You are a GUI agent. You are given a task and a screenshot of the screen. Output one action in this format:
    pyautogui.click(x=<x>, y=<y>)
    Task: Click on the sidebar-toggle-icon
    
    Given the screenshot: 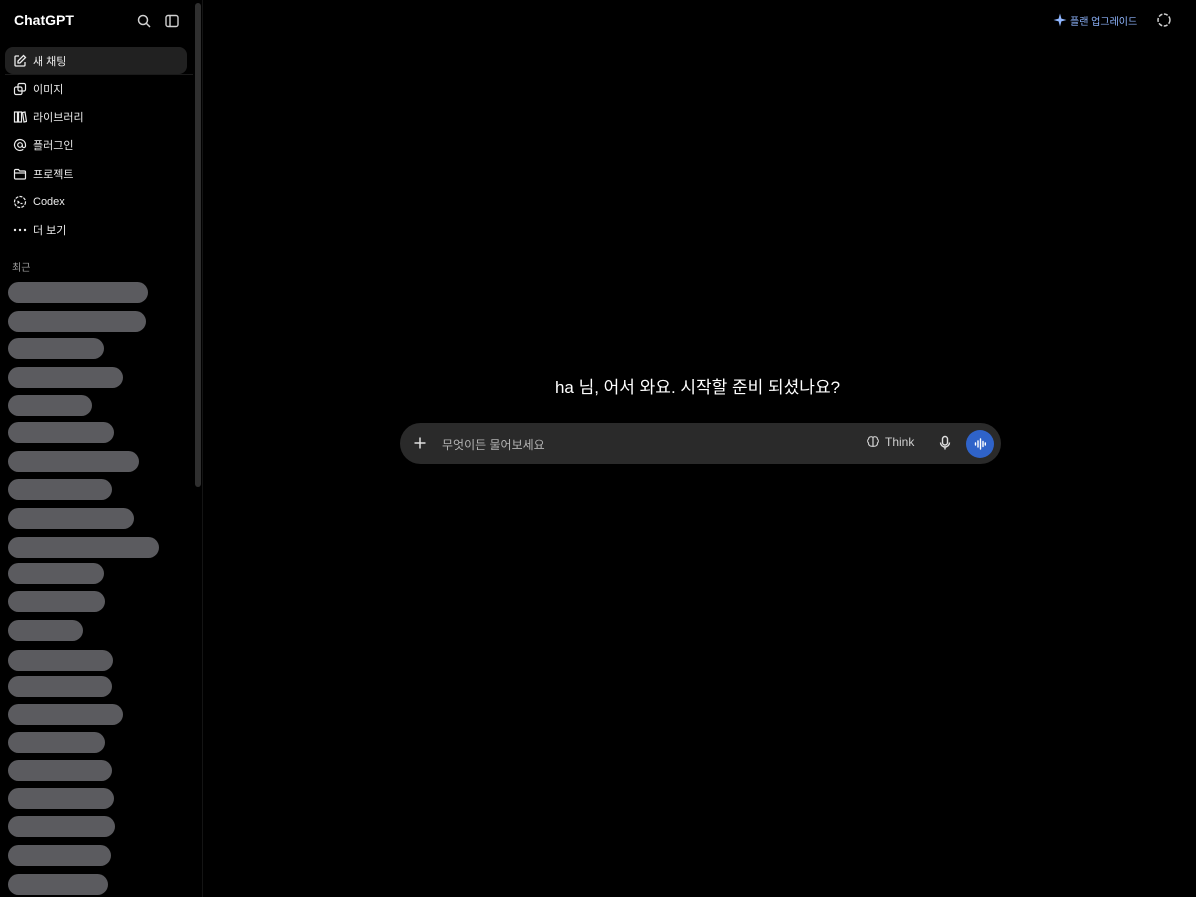 What is the action you would take?
    pyautogui.click(x=172, y=21)
    